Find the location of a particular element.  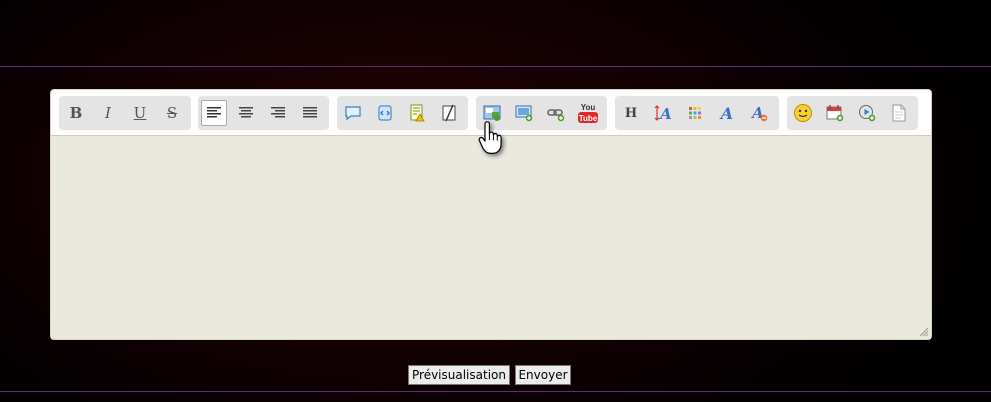

underline-icon: U is located at coordinates (140, 113).